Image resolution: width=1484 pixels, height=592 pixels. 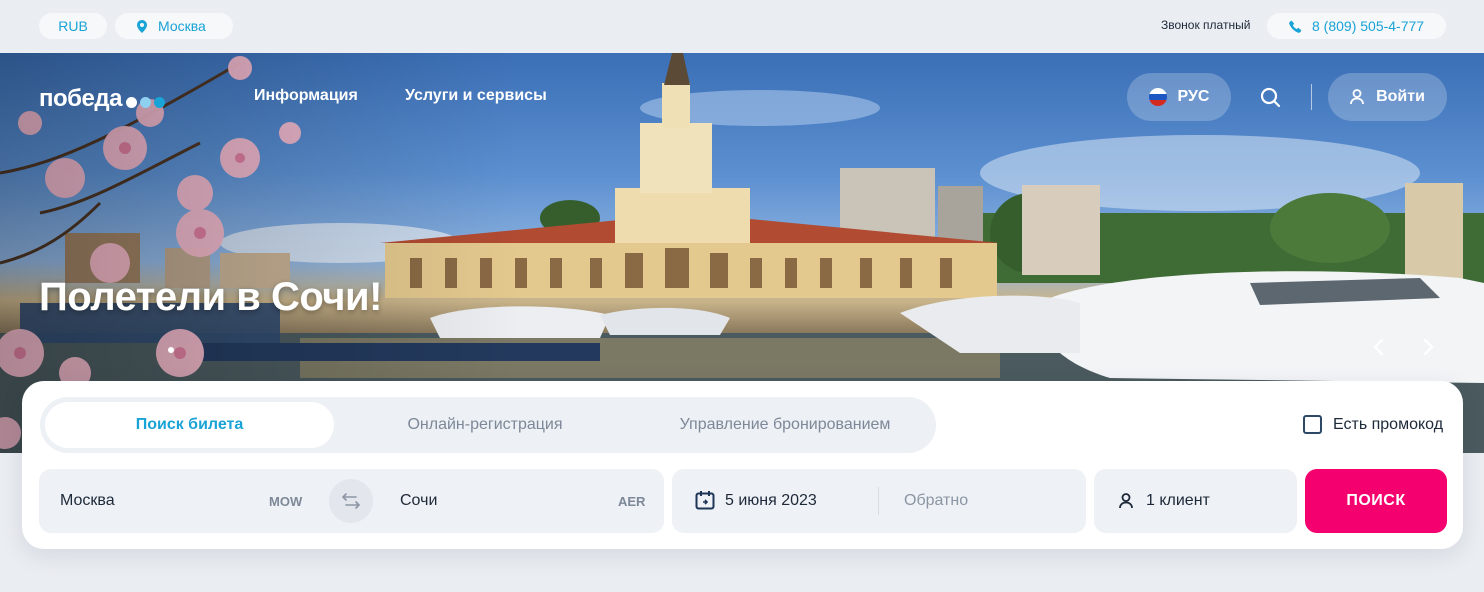 I want to click on city-label: Москва, so click(x=182, y=26).